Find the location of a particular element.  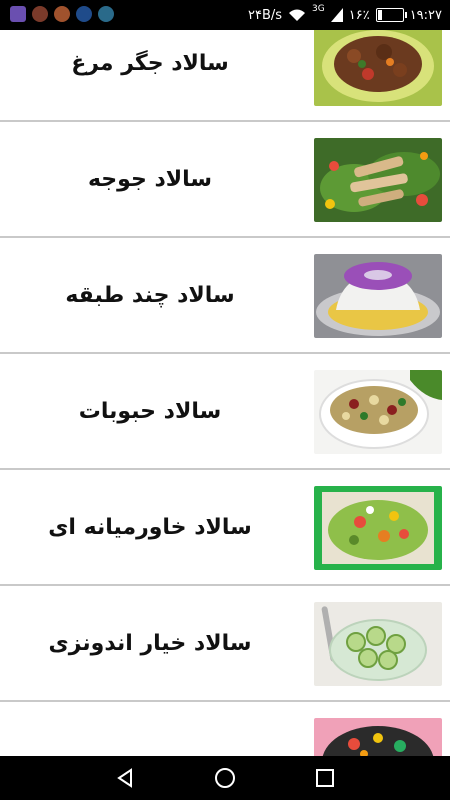

battery-percent: ۱۶٪ is located at coordinates (359, 15).